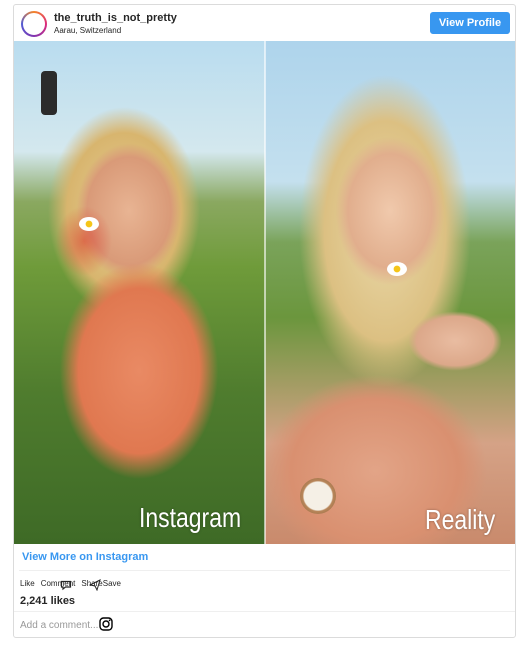  I want to click on save-label: Save, so click(111, 583).